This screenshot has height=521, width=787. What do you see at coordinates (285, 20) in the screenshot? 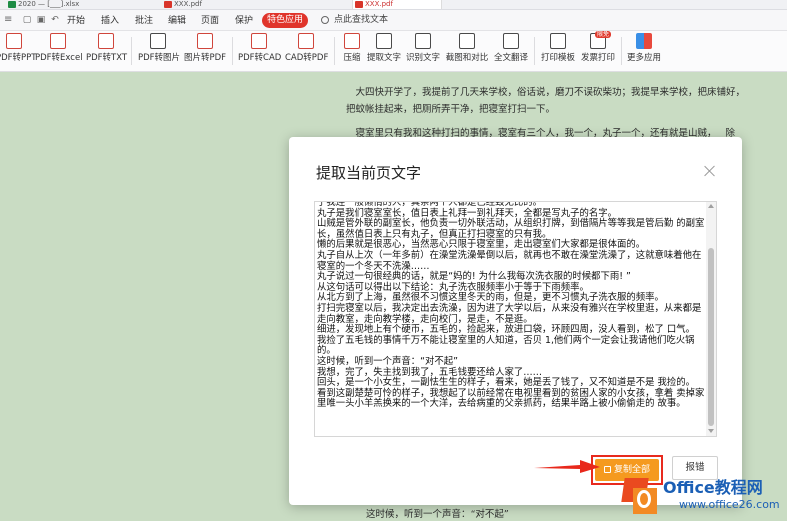
I see `menu-item-special-apps: 特色应用` at bounding box center [285, 20].